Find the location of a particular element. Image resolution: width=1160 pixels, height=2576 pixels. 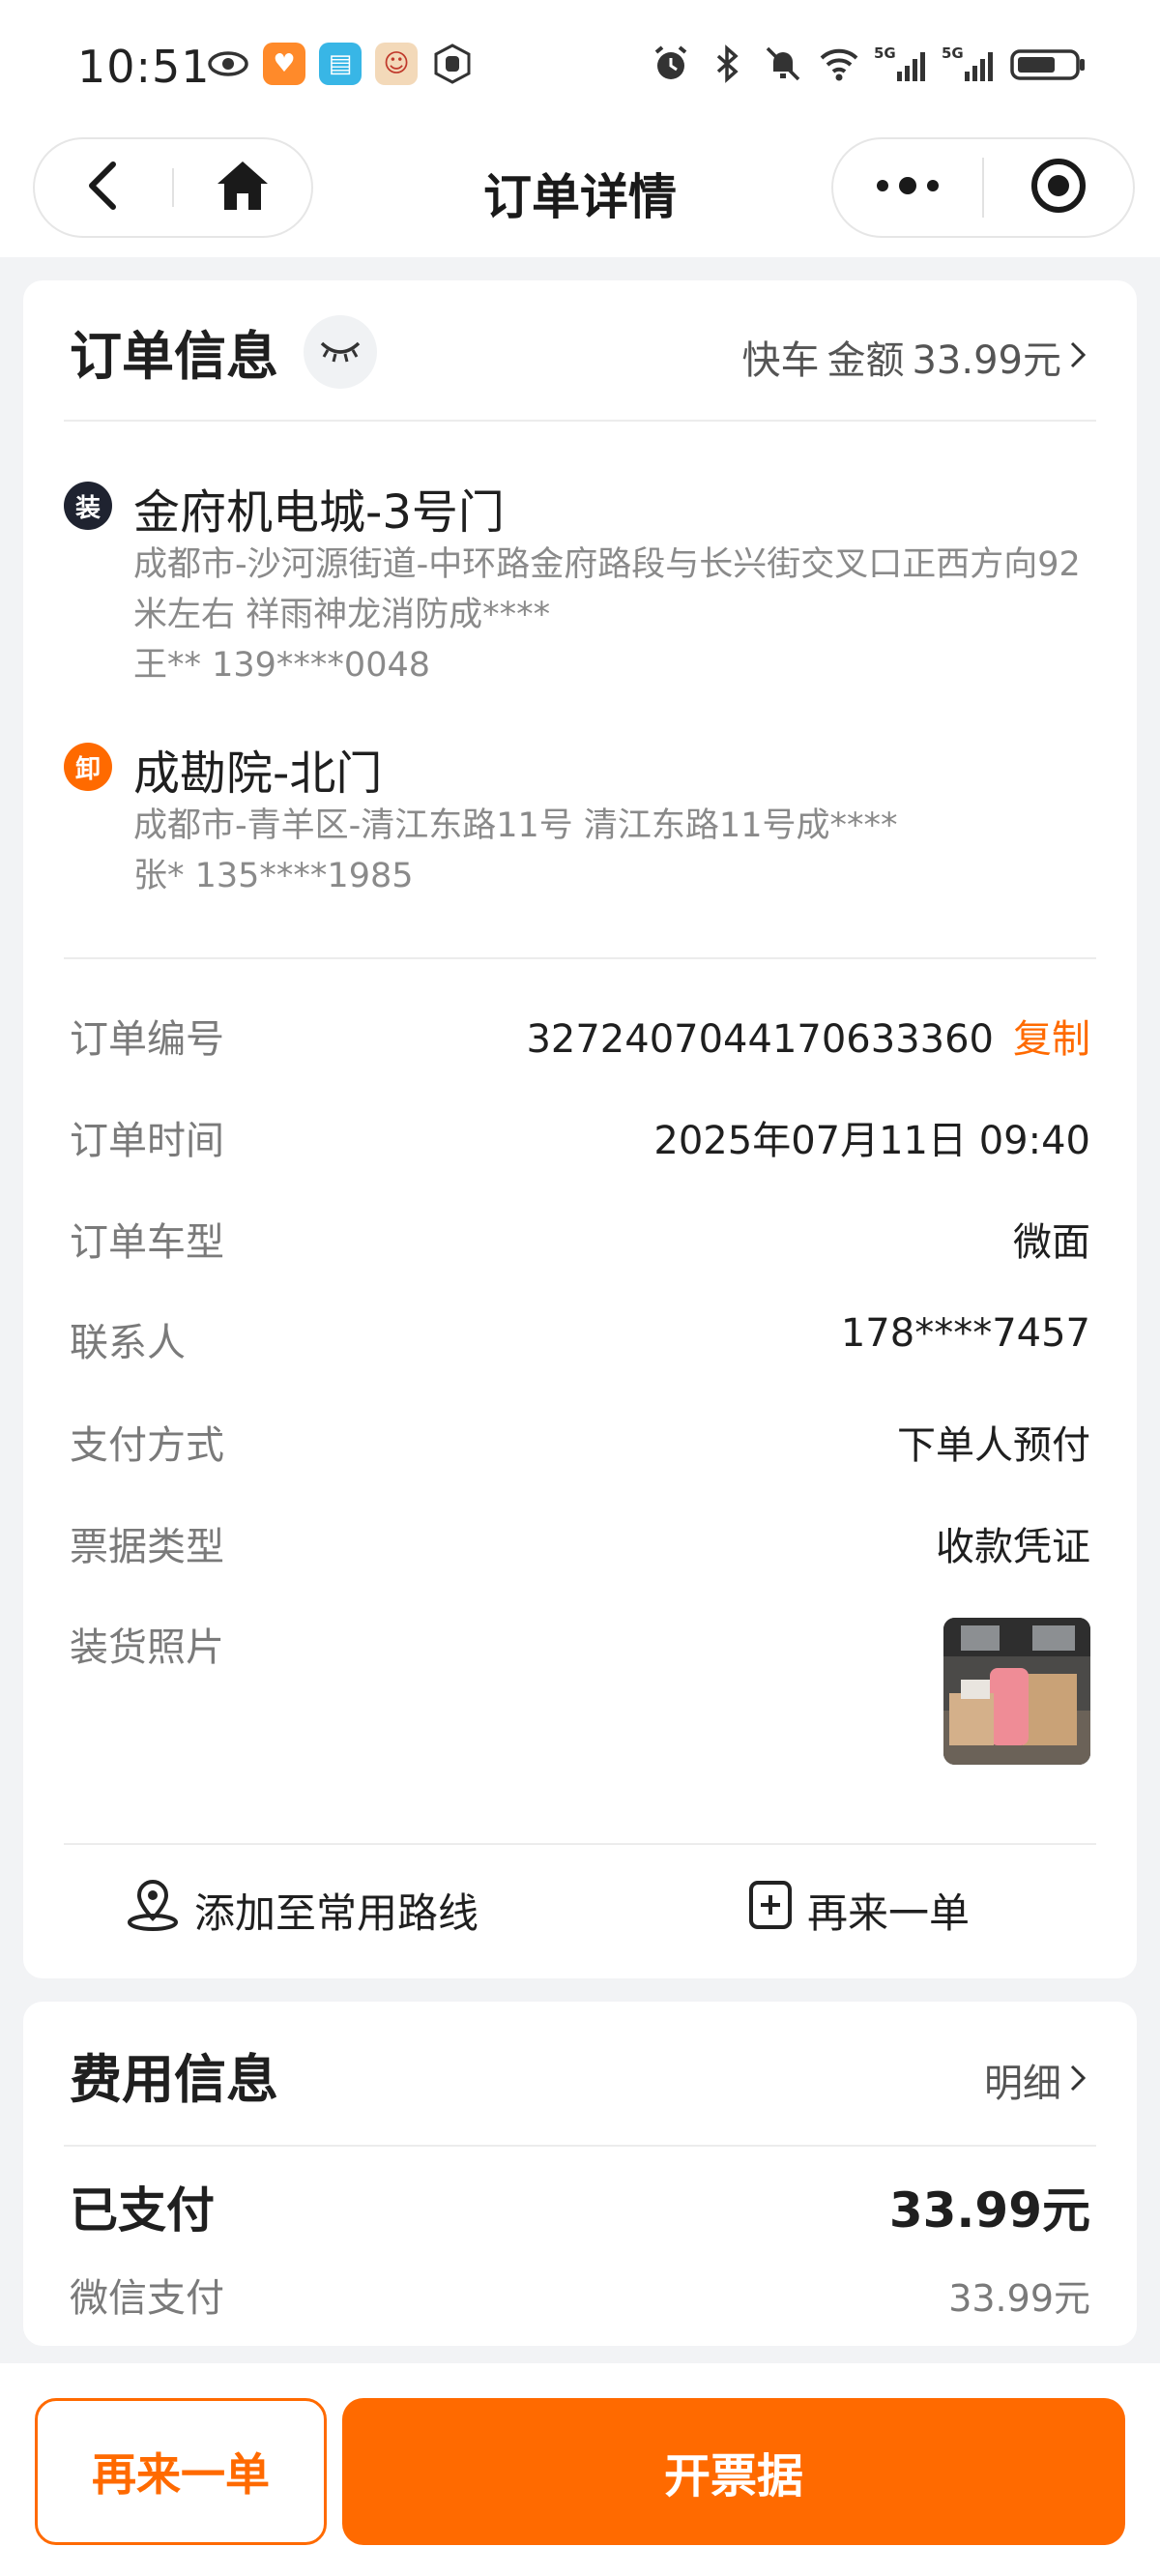

signal-5g-icon-2: 5G is located at coordinates (969, 64).